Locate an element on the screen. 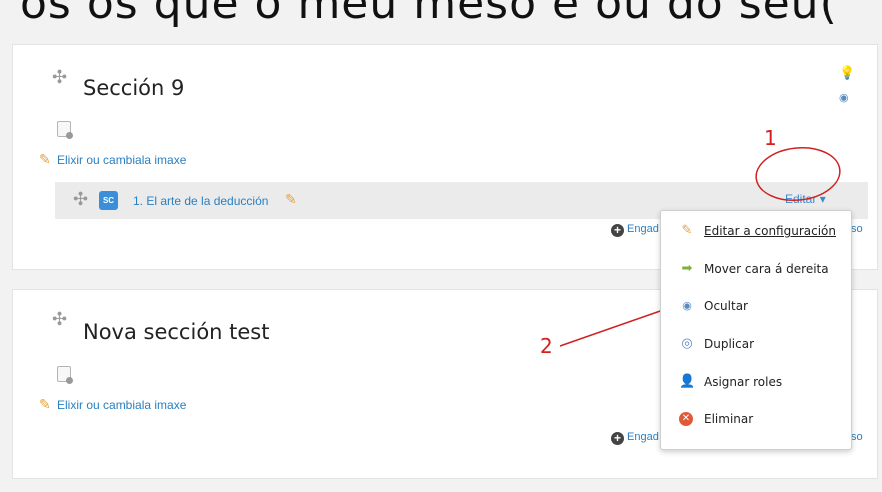  section-title: Sección 9 is located at coordinates (134, 88).